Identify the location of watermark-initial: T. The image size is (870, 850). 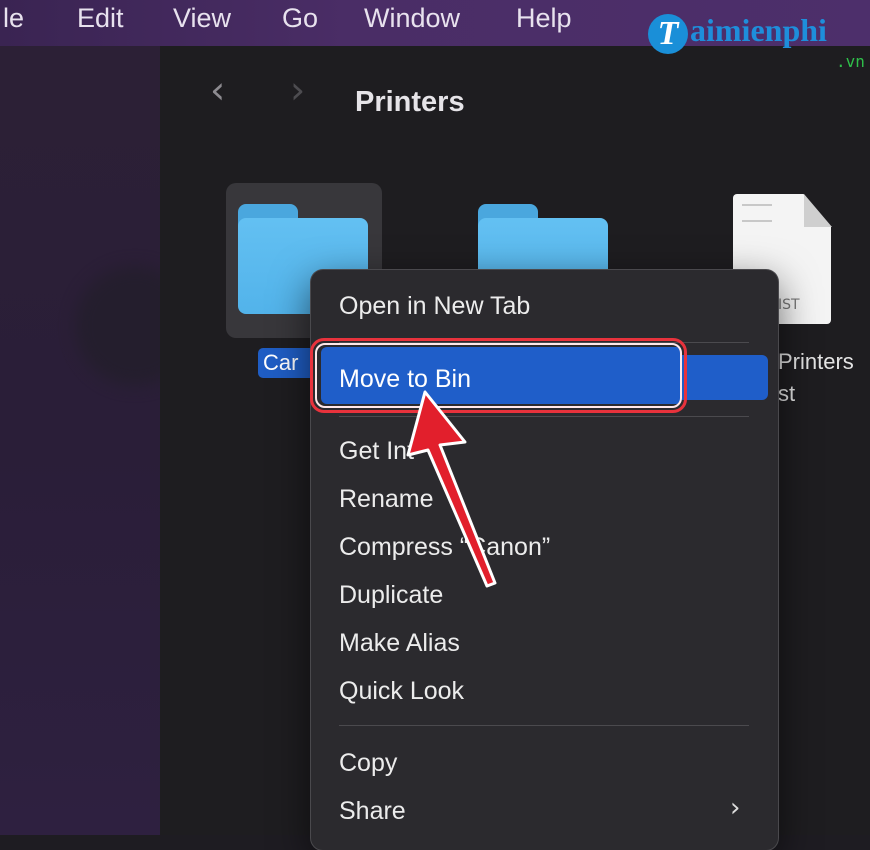
(668, 34).